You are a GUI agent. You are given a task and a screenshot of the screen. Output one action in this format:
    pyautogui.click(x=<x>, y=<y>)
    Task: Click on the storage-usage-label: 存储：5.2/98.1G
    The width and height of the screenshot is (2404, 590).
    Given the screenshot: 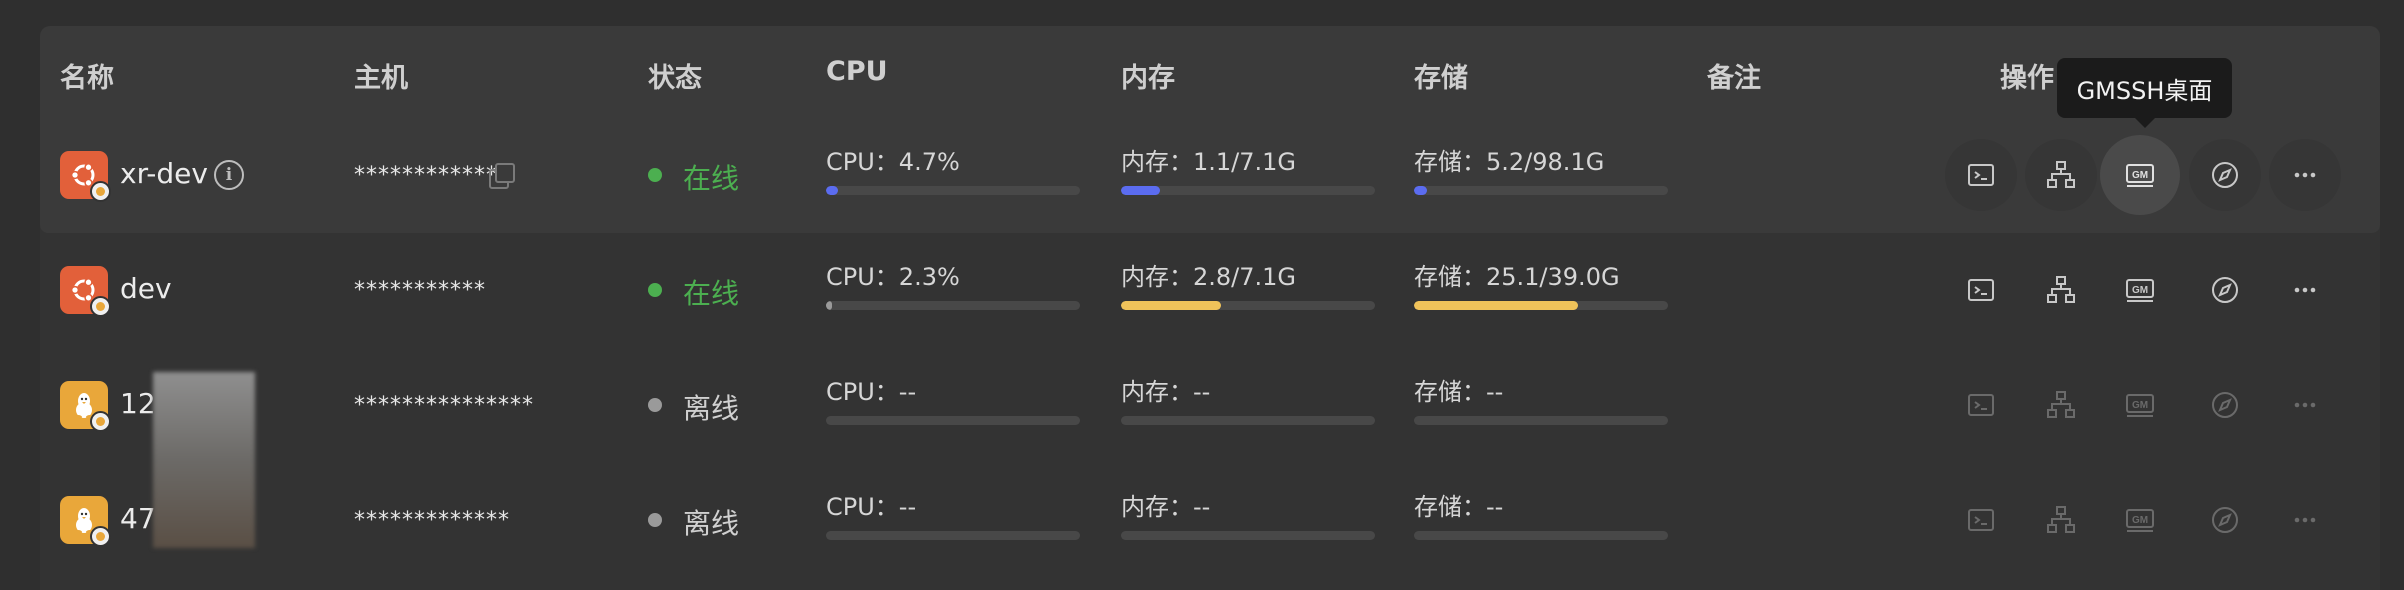 What is the action you would take?
    pyautogui.click(x=1509, y=162)
    